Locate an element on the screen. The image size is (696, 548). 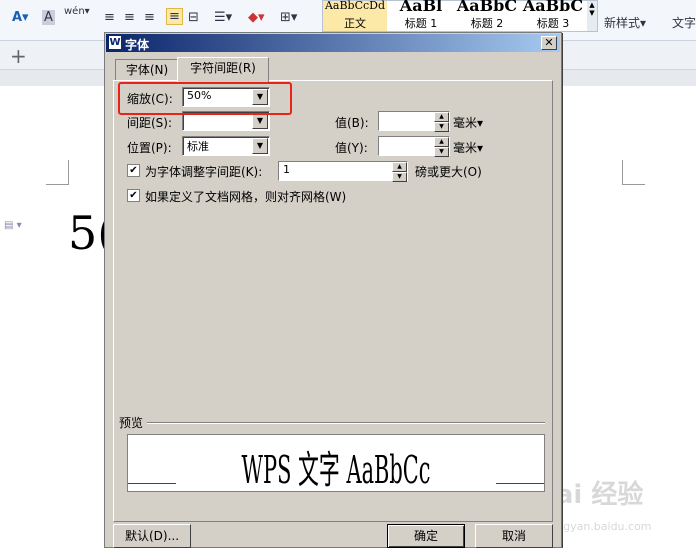
align-right-icon: ≡ is located at coordinates (149, 17).